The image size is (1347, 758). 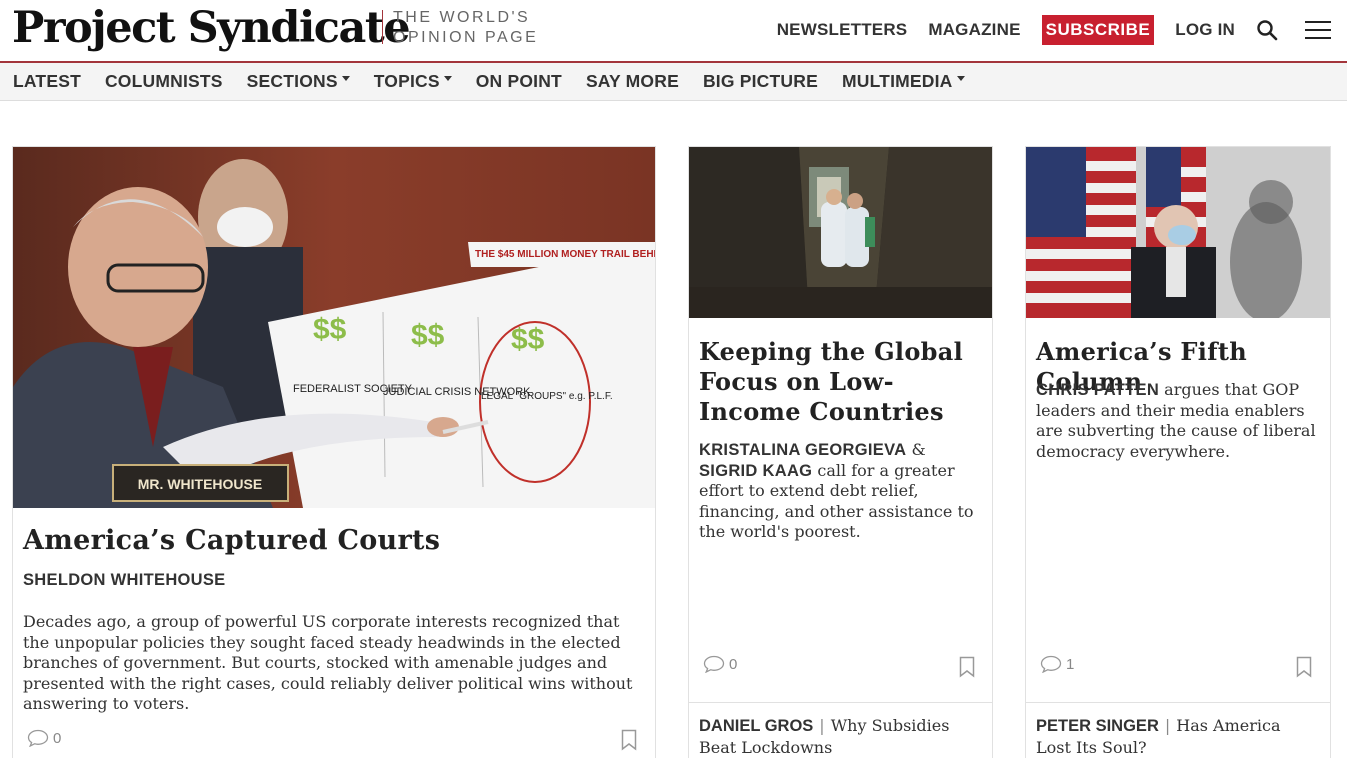 What do you see at coordinates (547, 396) in the screenshot?
I see `image-label-3: LEGAL "GROUPS" e.g. P.L.F.` at bounding box center [547, 396].